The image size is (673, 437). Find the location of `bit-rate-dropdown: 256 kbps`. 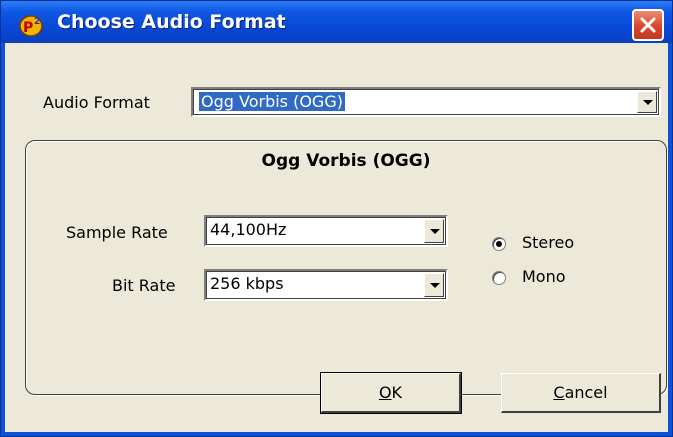

bit-rate-dropdown: 256 kbps is located at coordinates (326, 285).